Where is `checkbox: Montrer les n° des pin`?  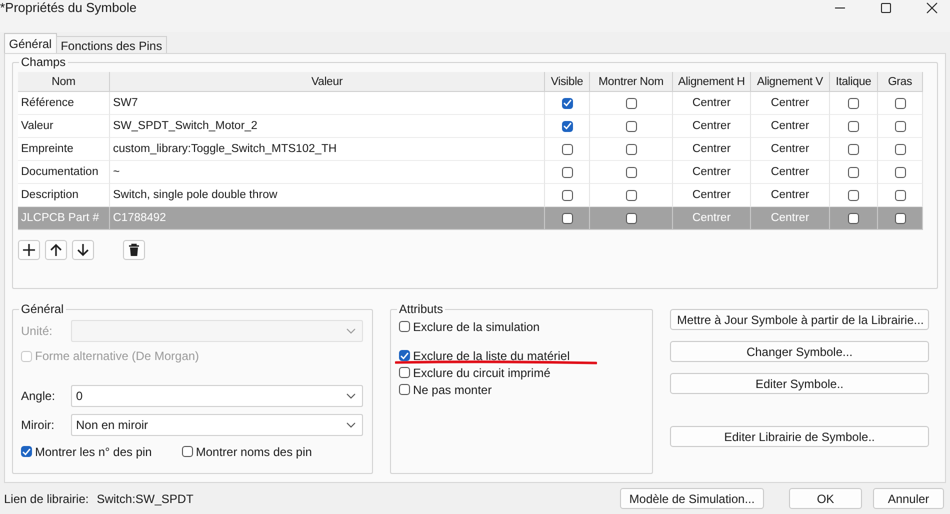
checkbox: Montrer les n° des pin is located at coordinates (86, 451).